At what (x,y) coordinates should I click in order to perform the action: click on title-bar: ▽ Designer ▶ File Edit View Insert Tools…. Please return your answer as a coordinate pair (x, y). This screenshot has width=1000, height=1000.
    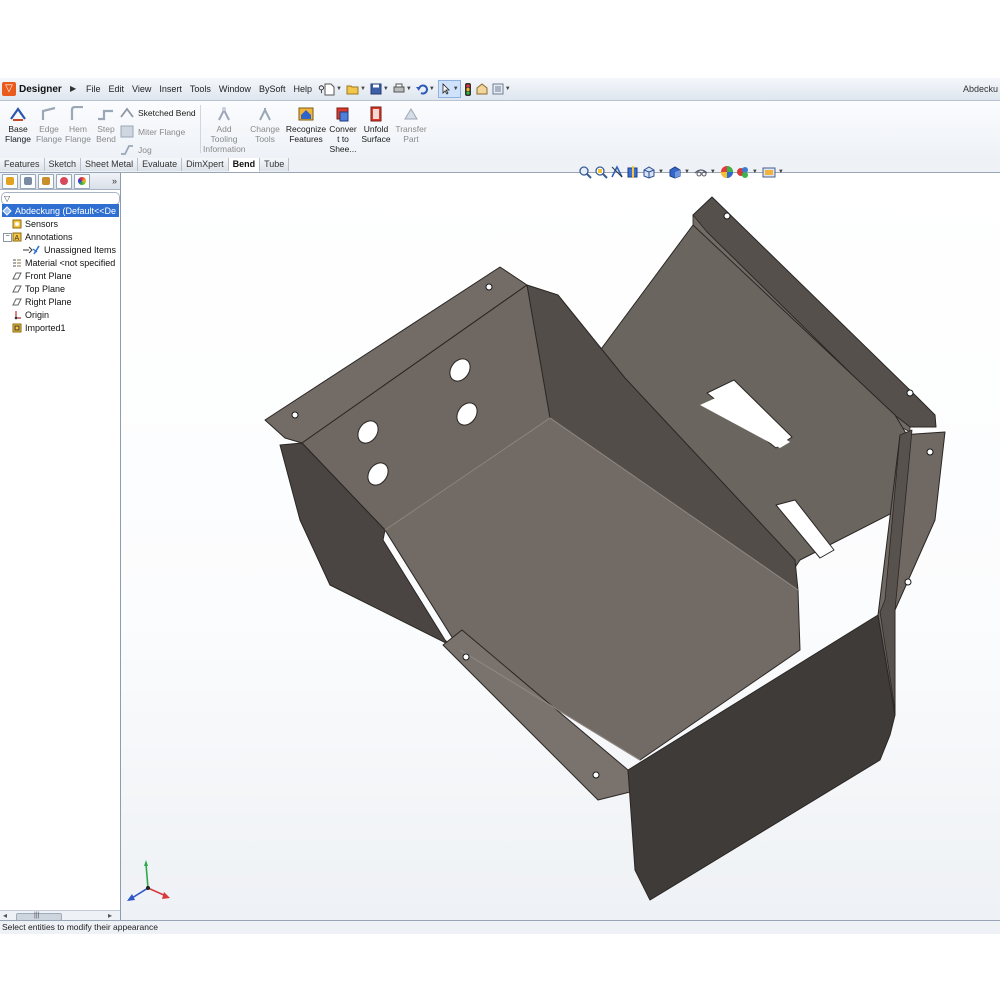
    Looking at the image, I should click on (500, 89).